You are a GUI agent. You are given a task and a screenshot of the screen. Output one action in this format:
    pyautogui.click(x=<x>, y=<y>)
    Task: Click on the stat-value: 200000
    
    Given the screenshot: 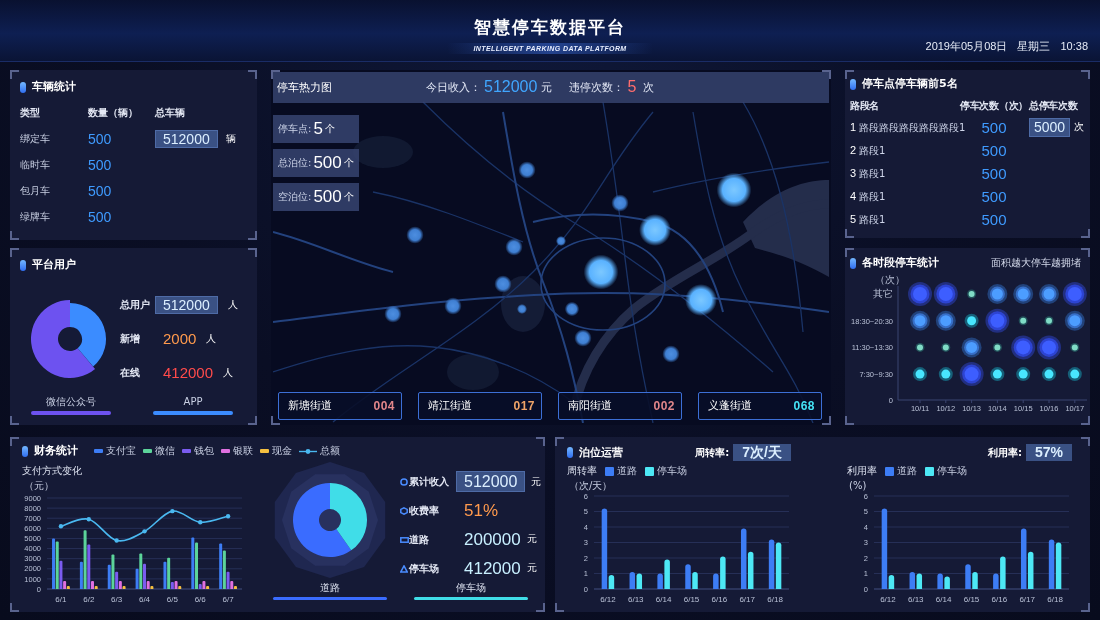 What is the action you would take?
    pyautogui.click(x=492, y=539)
    